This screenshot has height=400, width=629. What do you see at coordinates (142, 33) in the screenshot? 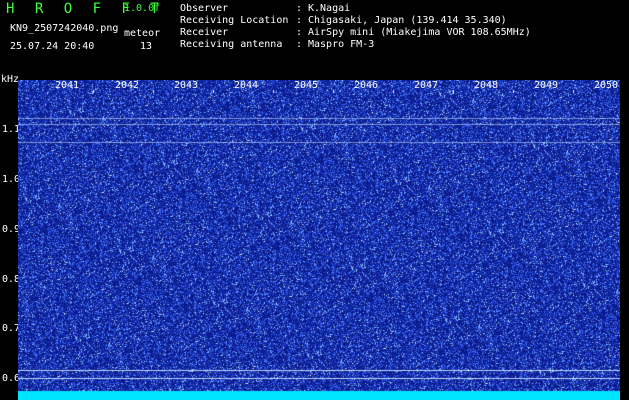
I see `meteor-label: meteor` at bounding box center [142, 33].